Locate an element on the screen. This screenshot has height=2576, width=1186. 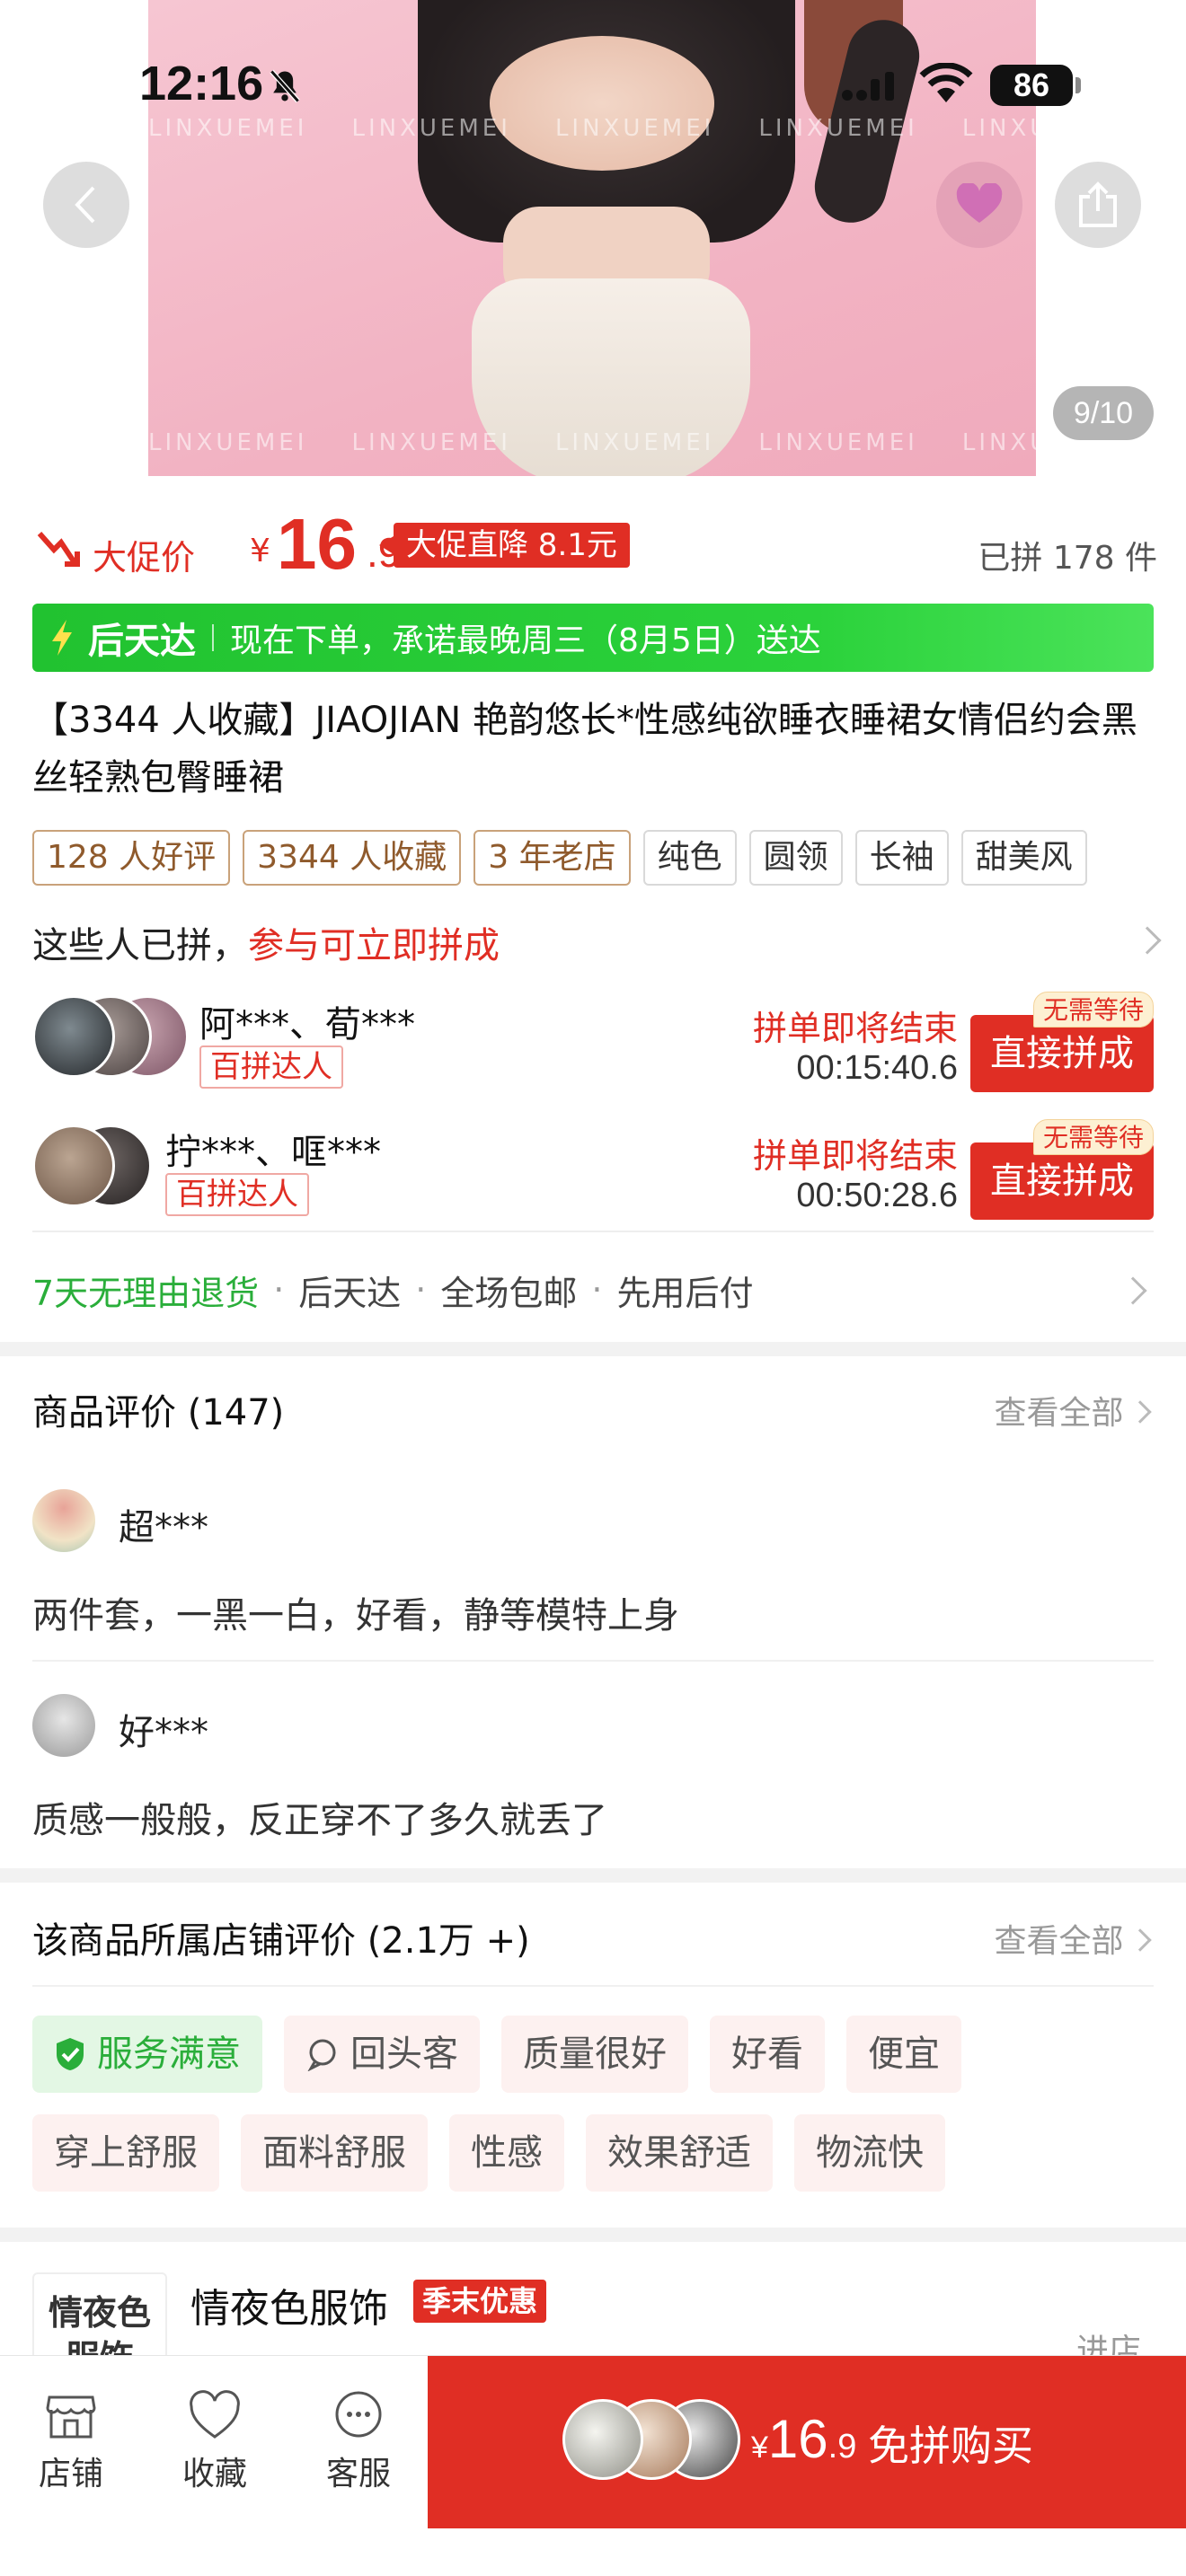
status-time: 12:16 is located at coordinates (201, 83).